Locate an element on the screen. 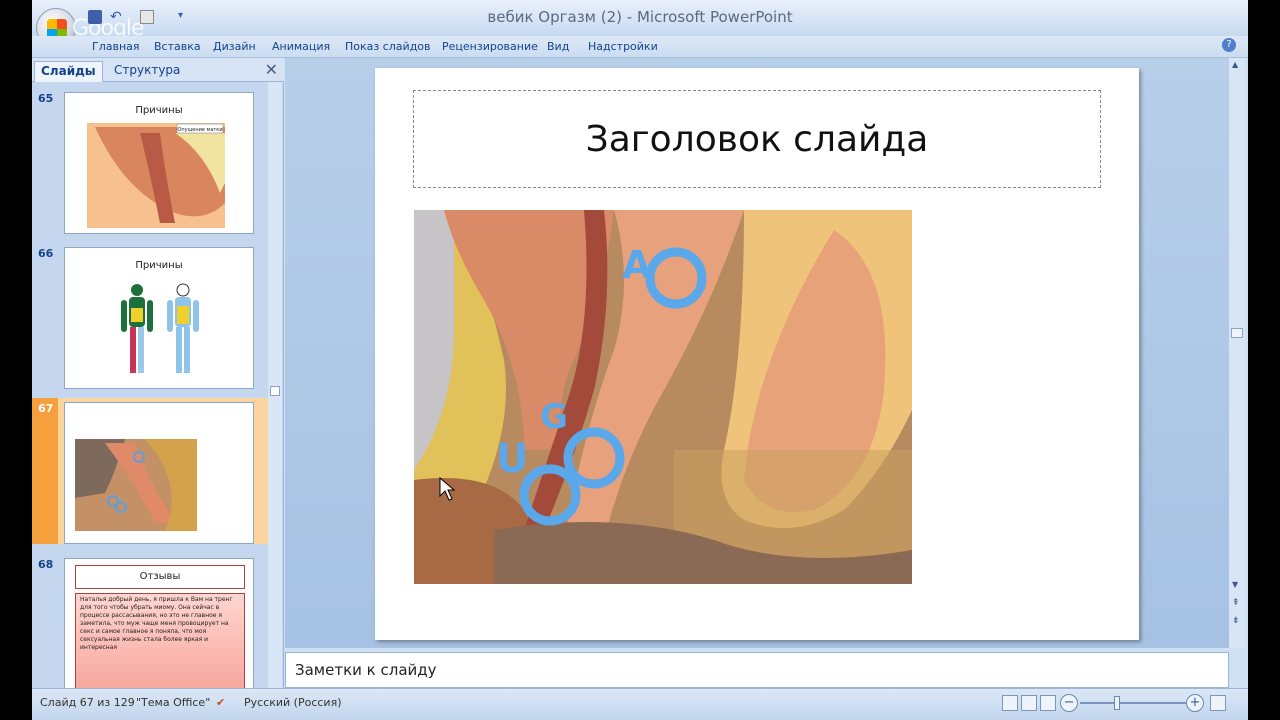 The width and height of the screenshot is (1280, 720). scroll-up-icon: ▲ is located at coordinates (1235, 64).